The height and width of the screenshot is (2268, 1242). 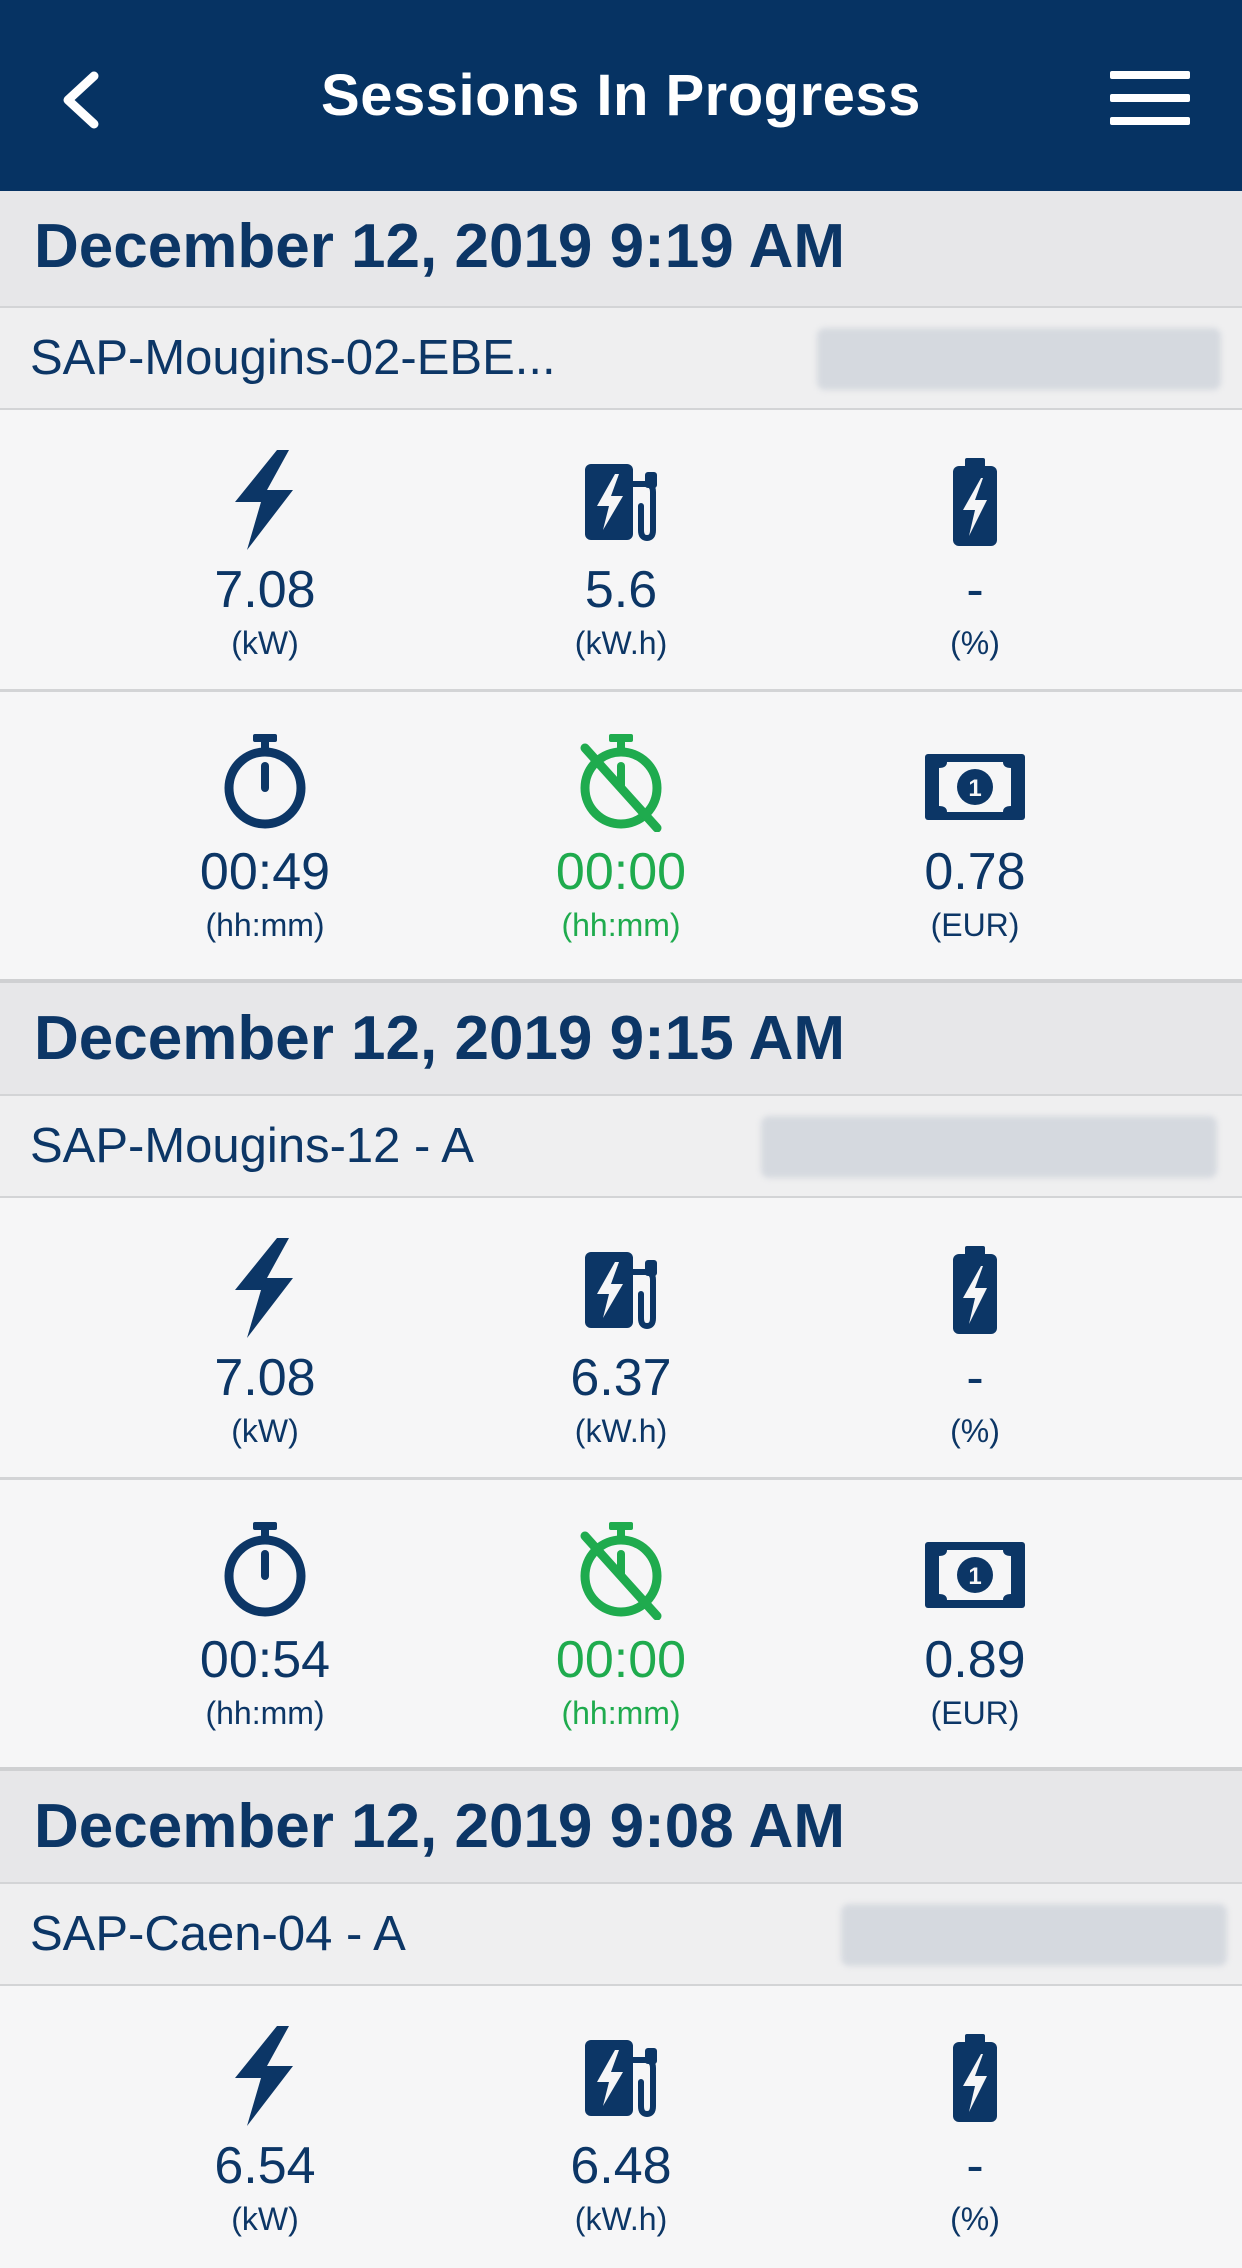 What do you see at coordinates (621, 2166) in the screenshot?
I see `energy-value: 6.48` at bounding box center [621, 2166].